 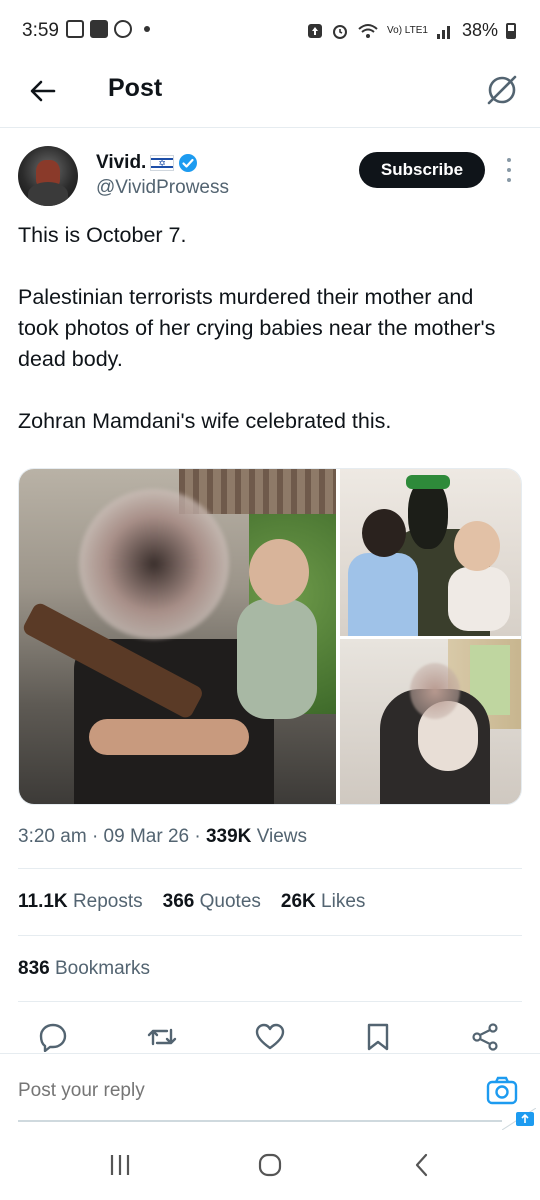 What do you see at coordinates (53, 1037) in the screenshot?
I see `reply-icon` at bounding box center [53, 1037].